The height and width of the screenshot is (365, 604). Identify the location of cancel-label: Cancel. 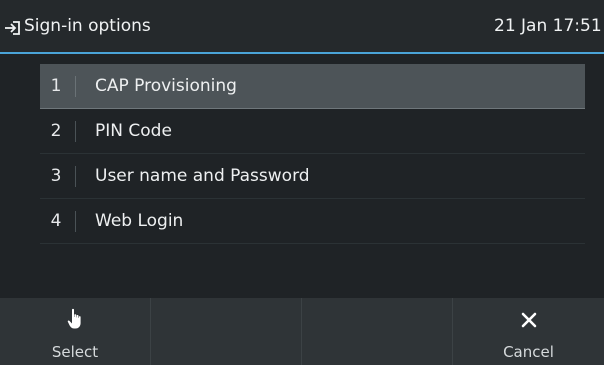
(528, 352).